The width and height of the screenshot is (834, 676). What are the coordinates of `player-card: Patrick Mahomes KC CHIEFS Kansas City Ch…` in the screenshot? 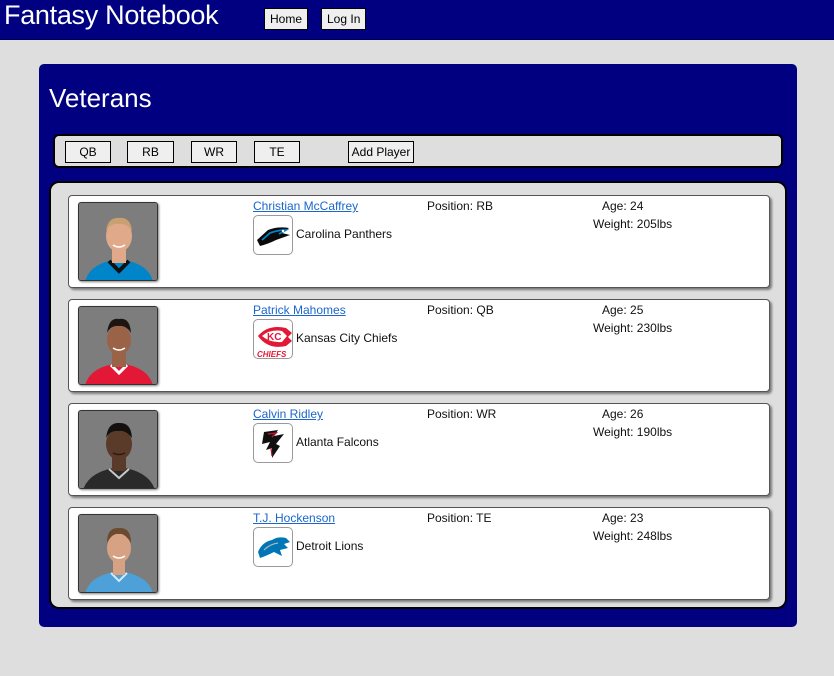 It's located at (419, 345).